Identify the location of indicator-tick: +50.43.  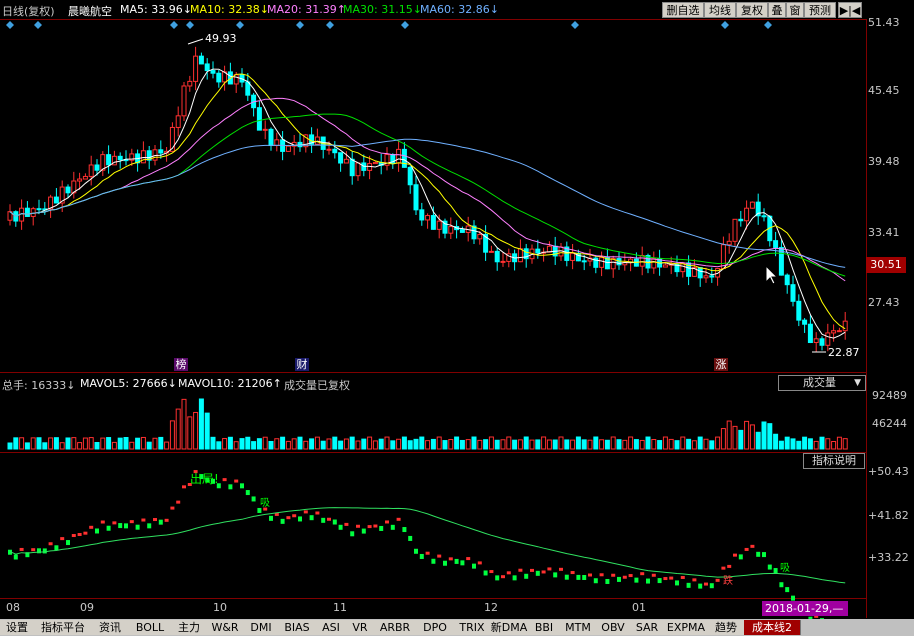
(888, 471).